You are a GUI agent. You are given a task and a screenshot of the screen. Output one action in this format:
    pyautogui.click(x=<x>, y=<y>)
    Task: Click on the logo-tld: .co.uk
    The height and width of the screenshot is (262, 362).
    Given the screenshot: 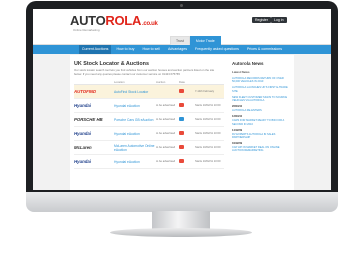 What is the action you would take?
    pyautogui.click(x=150, y=24)
    